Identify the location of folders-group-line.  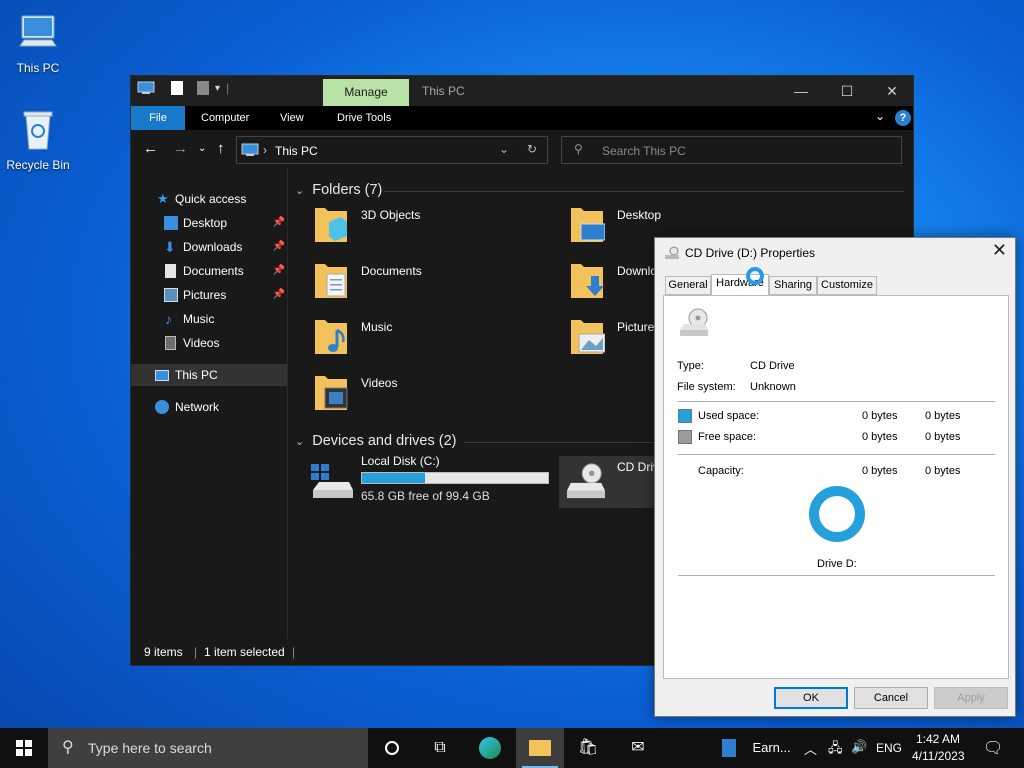
(644, 187).